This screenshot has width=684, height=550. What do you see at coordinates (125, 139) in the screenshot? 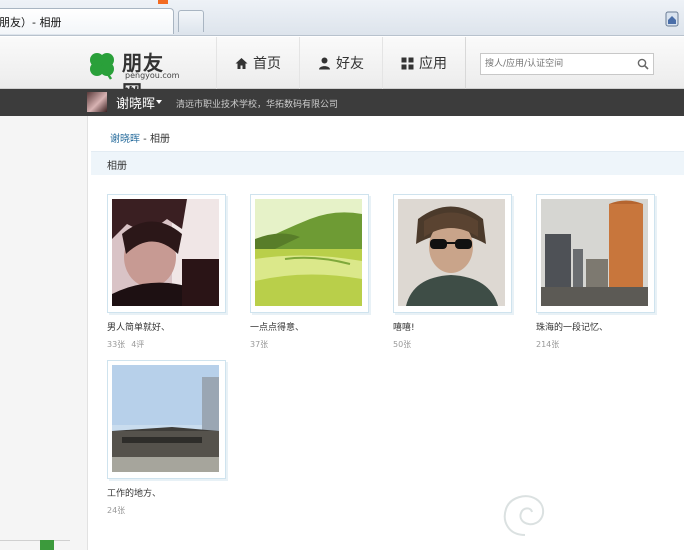
I see `breadcrumb-user-link: 谢晓晖` at bounding box center [125, 139].